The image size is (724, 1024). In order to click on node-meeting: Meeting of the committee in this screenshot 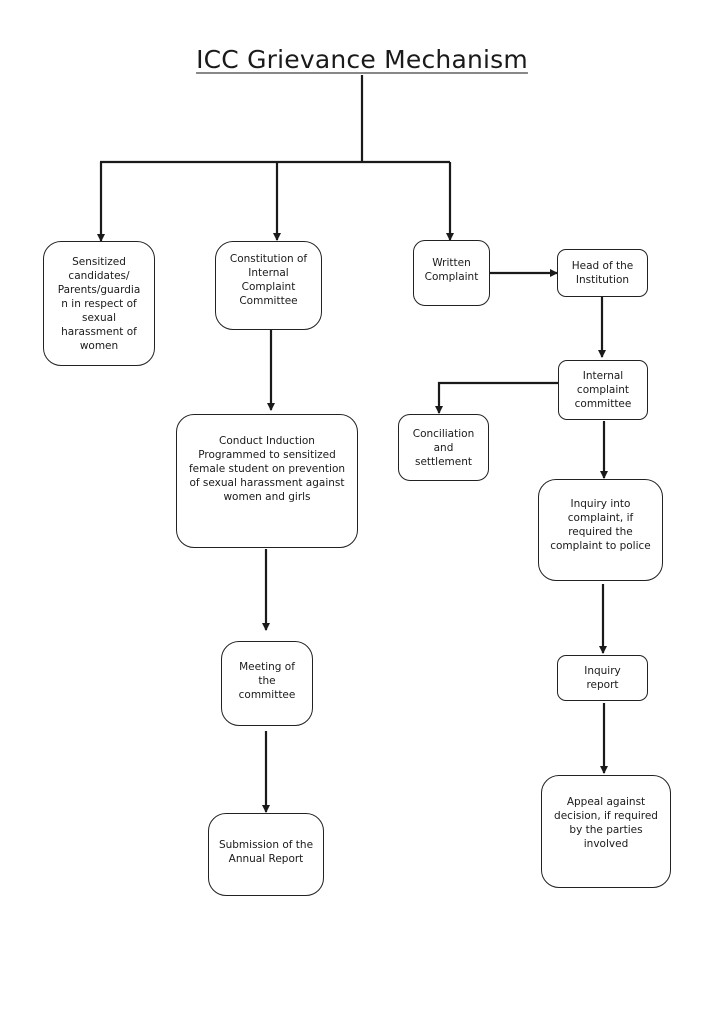, I will do `click(267, 683)`.